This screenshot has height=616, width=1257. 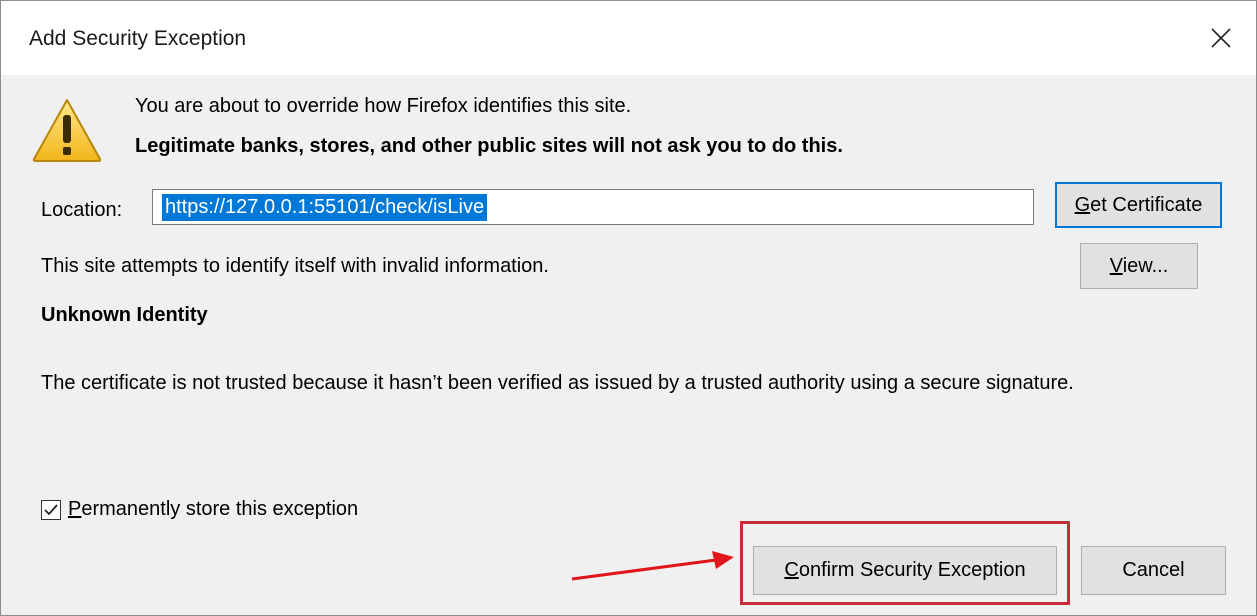 I want to click on checkmark-icon, so click(x=51, y=510).